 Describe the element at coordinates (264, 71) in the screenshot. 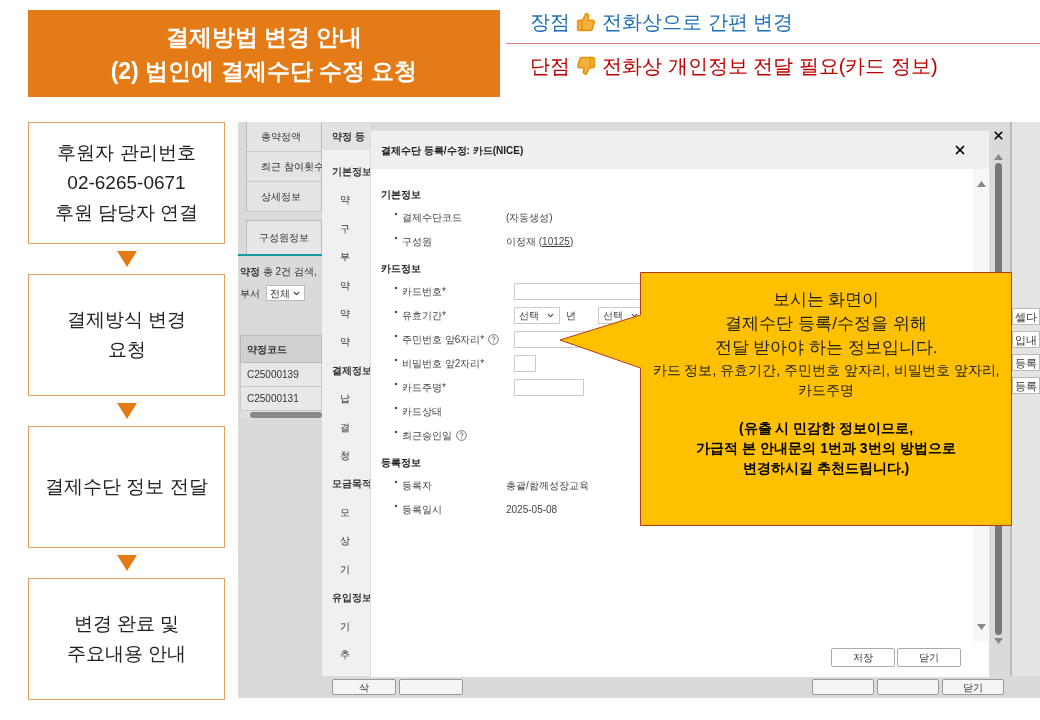

I see `slide-title: (2) 법인에 결제수단 수정 요청` at that location.